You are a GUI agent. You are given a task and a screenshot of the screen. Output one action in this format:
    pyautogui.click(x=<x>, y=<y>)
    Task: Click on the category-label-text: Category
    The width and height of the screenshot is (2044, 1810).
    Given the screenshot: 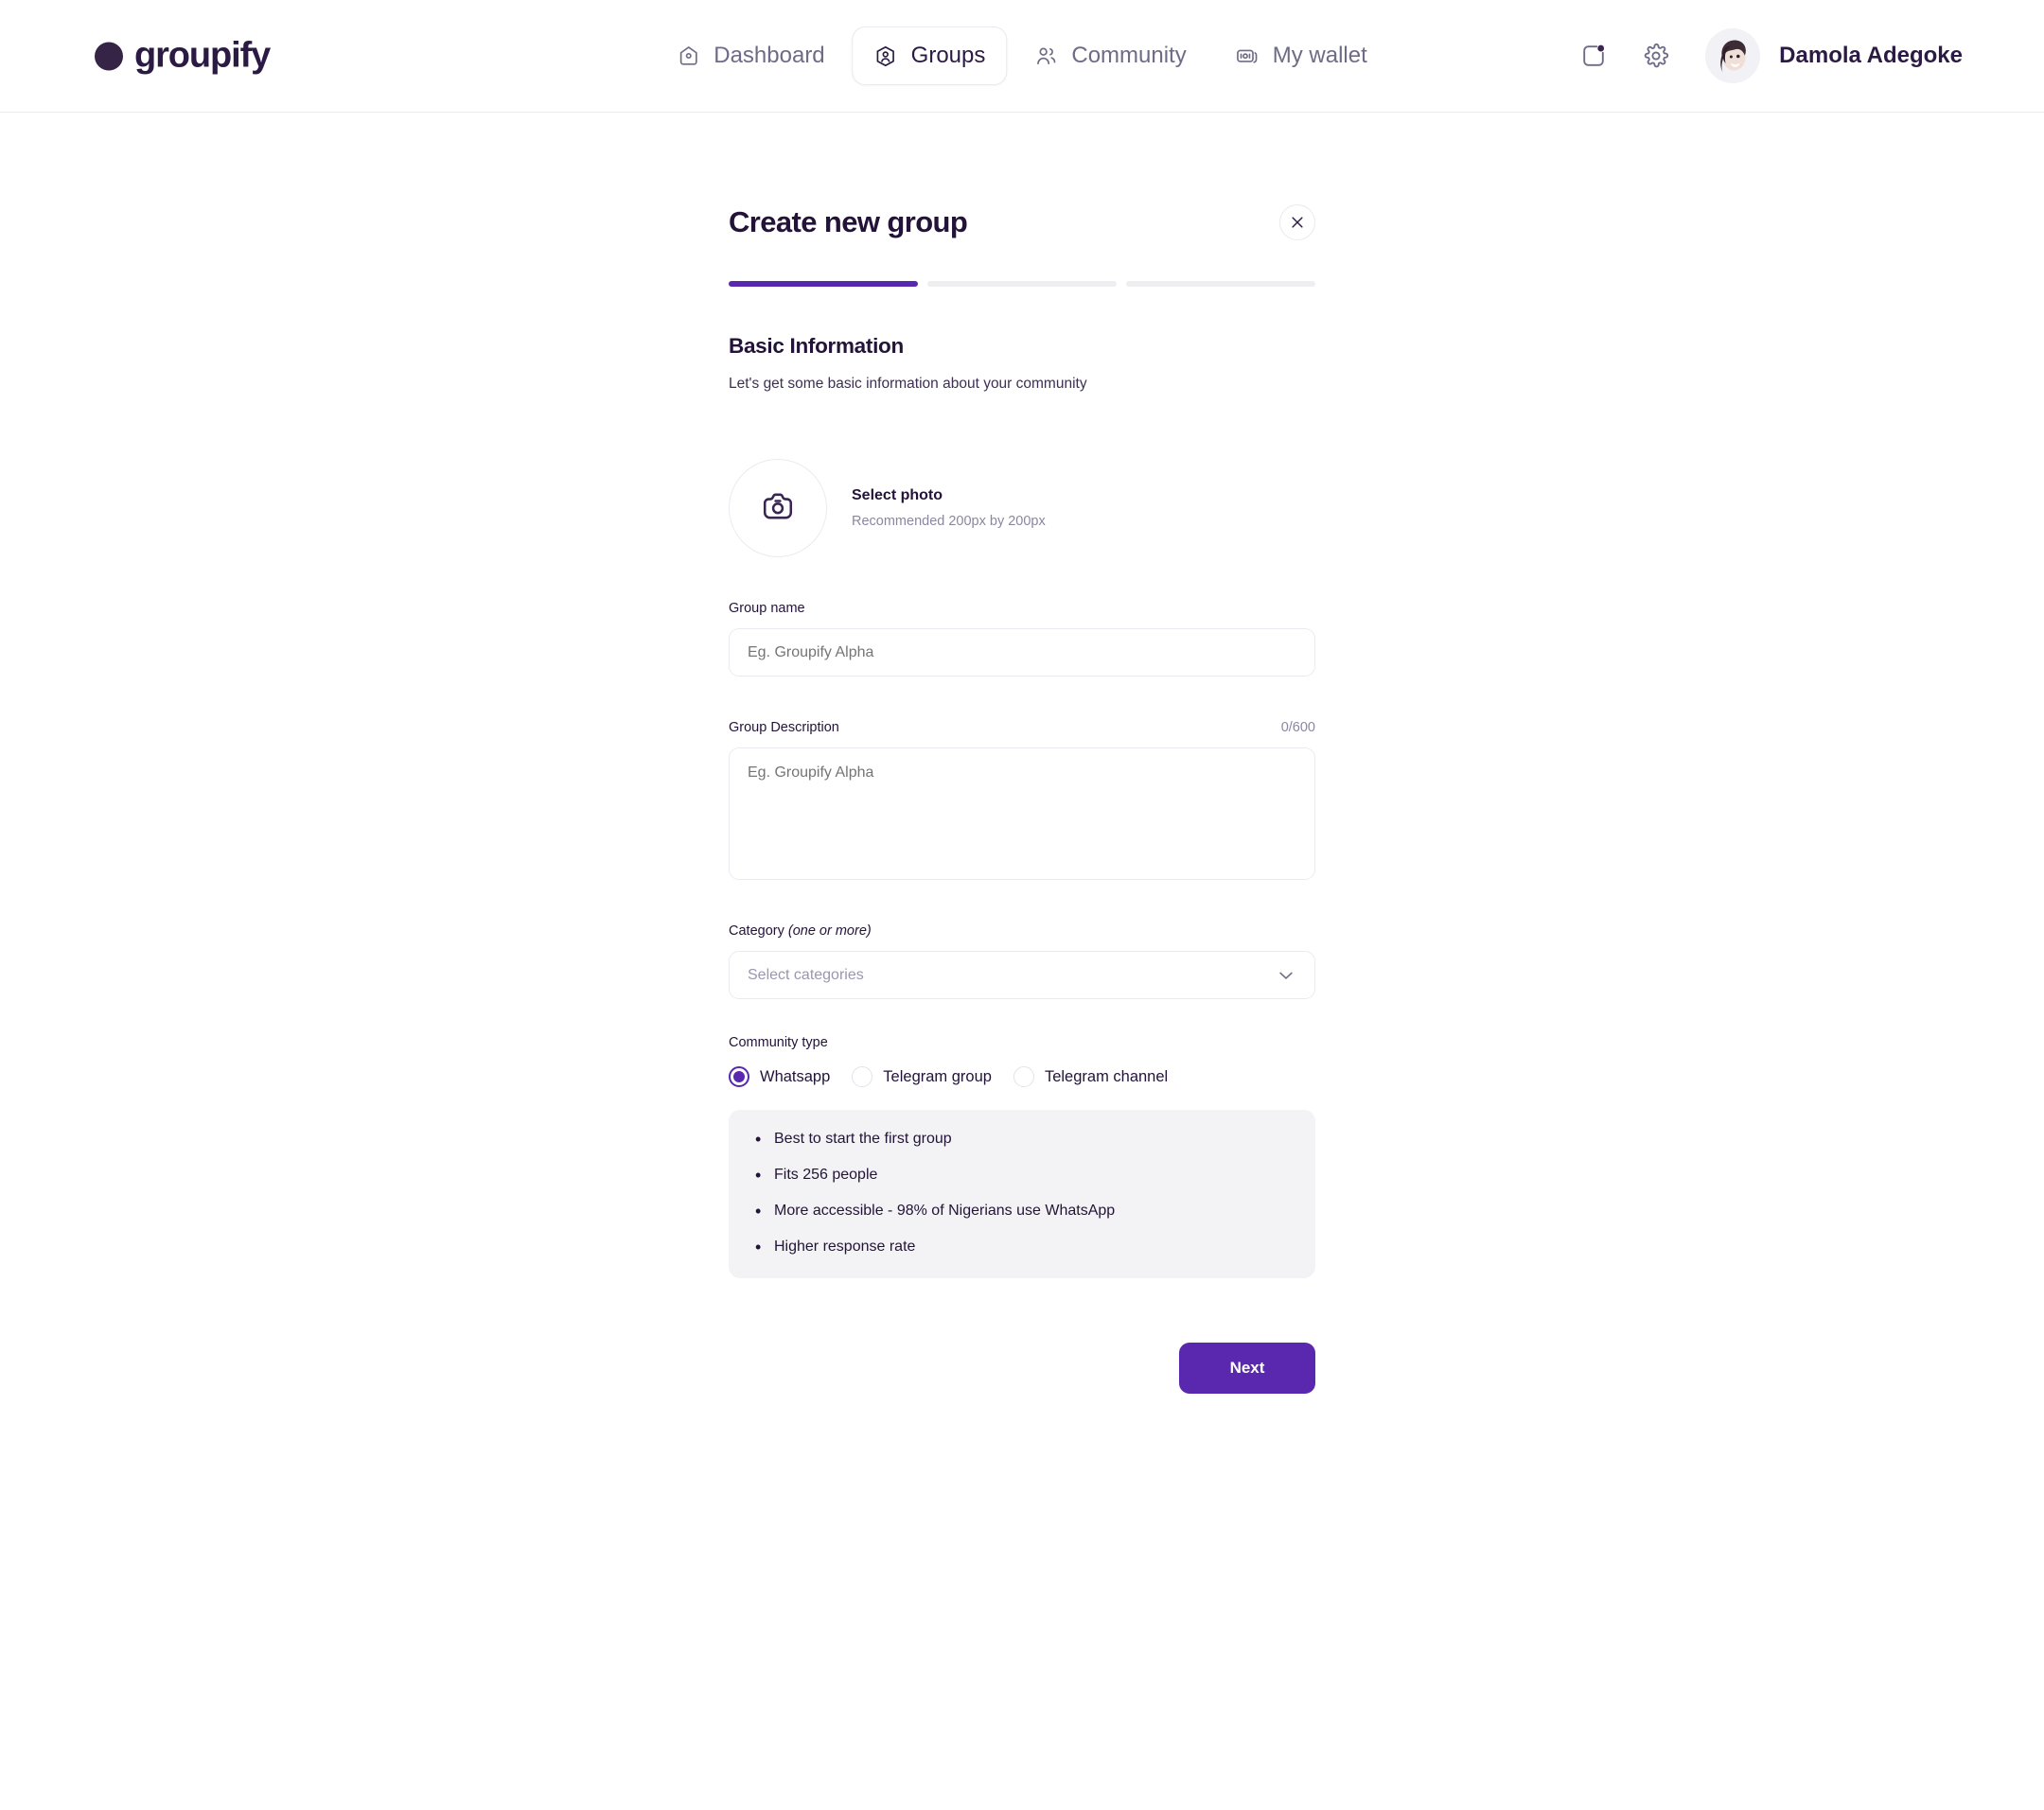 What is the action you would take?
    pyautogui.click(x=756, y=931)
    